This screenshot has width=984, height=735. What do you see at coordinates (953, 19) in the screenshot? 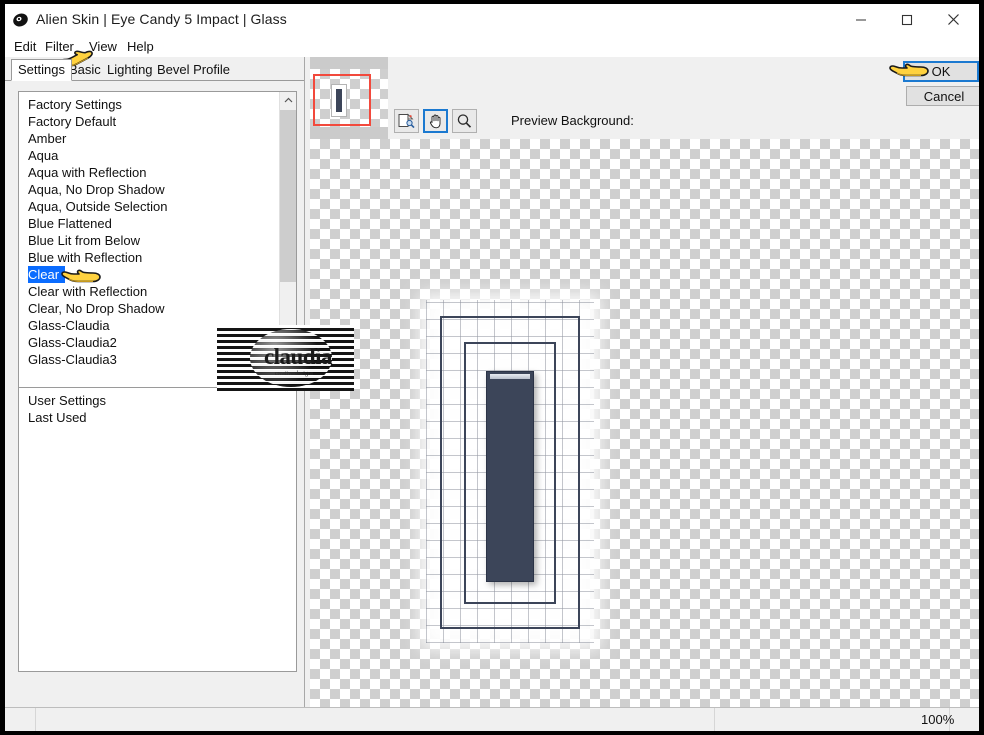
I see `close-button` at bounding box center [953, 19].